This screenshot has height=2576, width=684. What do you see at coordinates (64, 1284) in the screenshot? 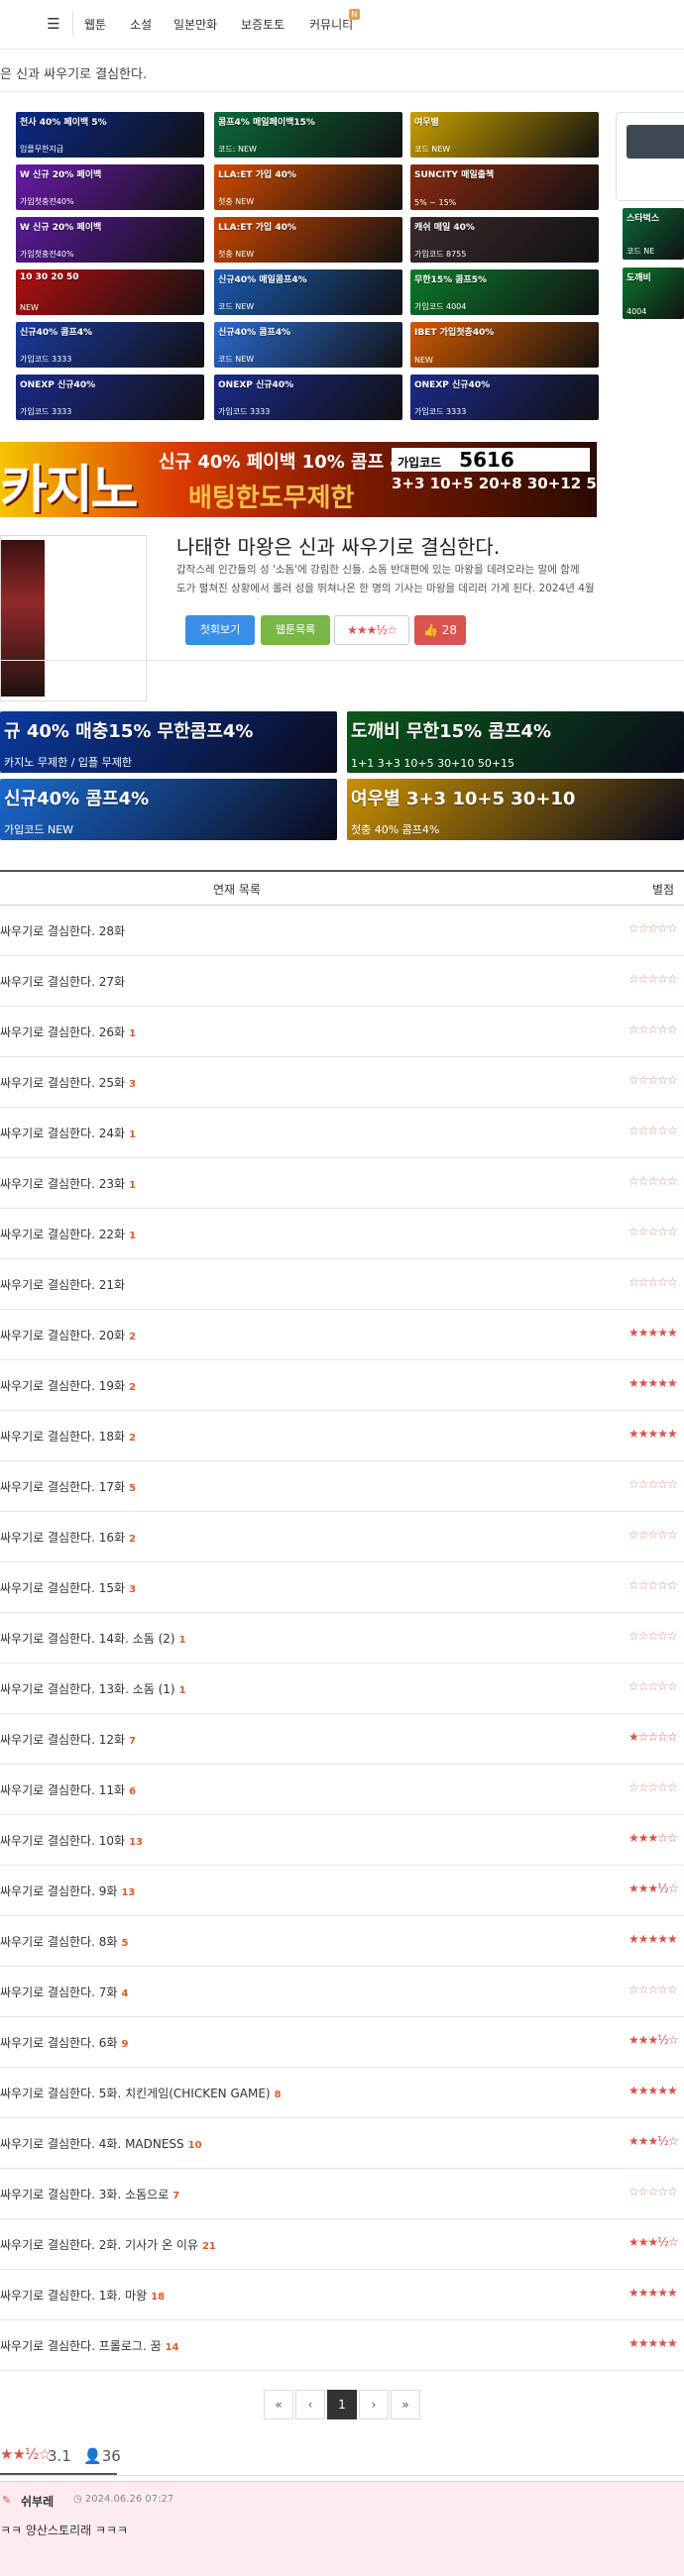
I see `episode-title: 싸우기로 결심한다. 21화` at bounding box center [64, 1284].